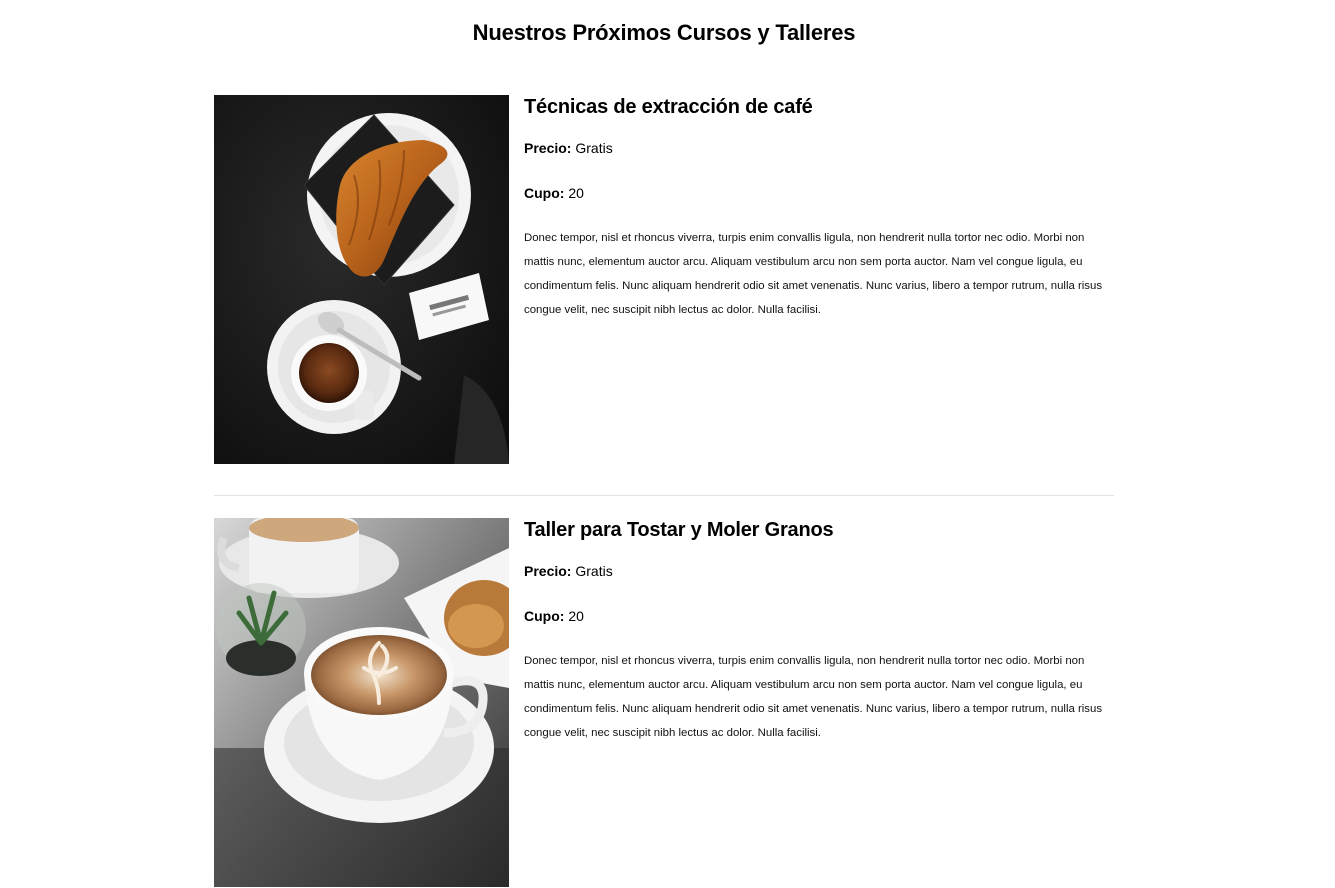 Image resolution: width=1335 pixels, height=888 pixels. I want to click on course-title: Técnicas de extracción de café, so click(668, 107).